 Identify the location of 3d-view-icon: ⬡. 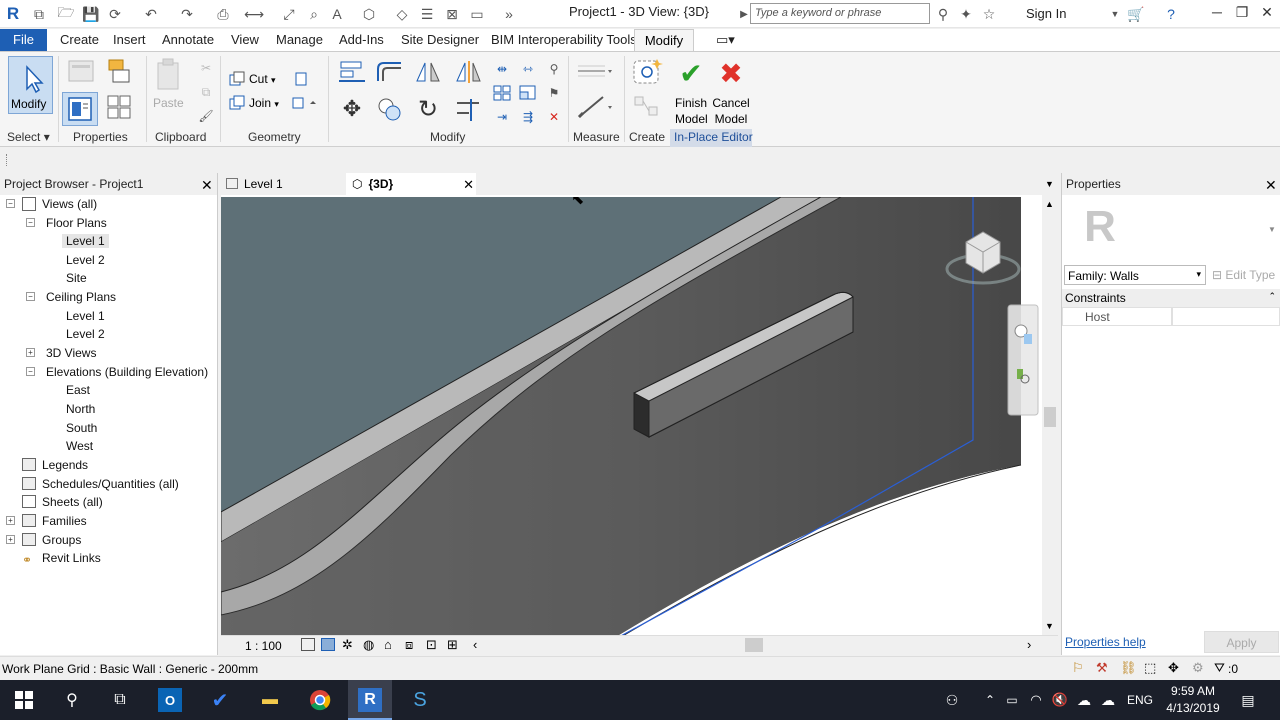
(369, 14).